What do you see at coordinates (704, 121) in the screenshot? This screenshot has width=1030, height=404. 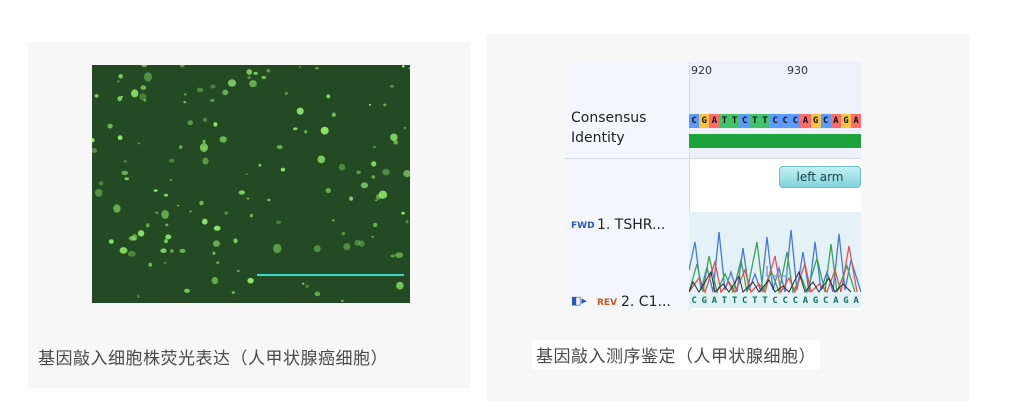 I see `base-1: G` at bounding box center [704, 121].